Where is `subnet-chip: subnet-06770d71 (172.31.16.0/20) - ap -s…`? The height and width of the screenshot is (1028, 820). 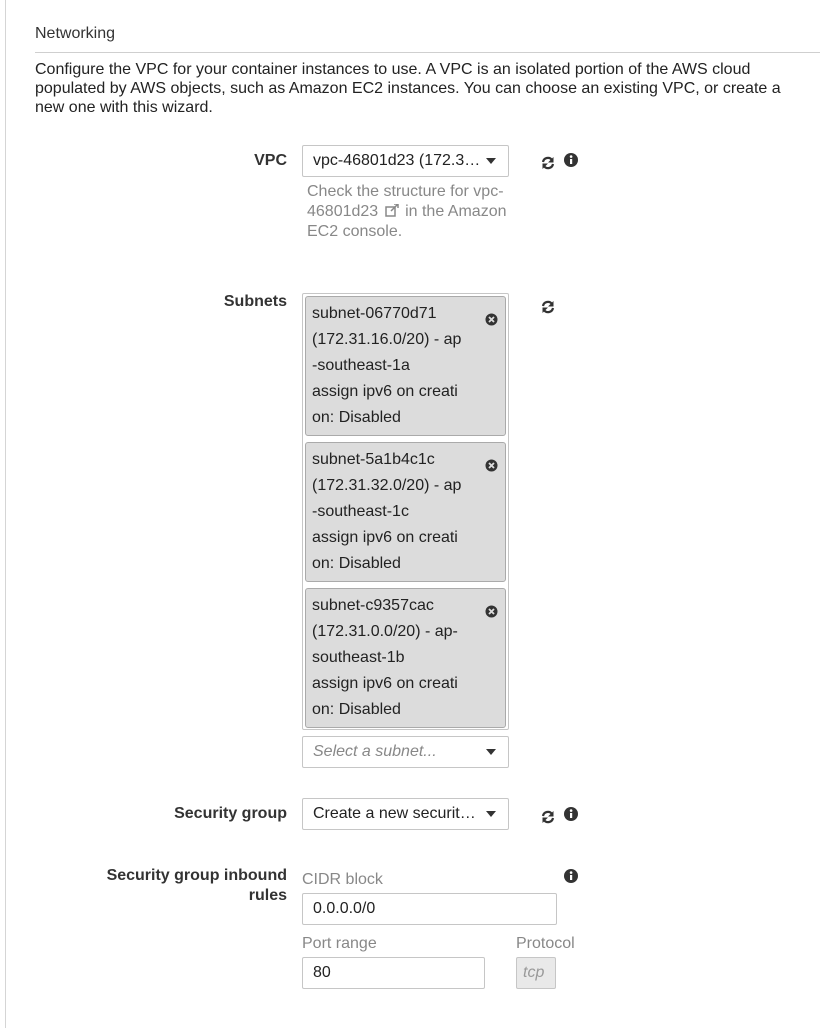 subnet-chip: subnet-06770d71 (172.31.16.0/20) - ap -s… is located at coordinates (405, 366).